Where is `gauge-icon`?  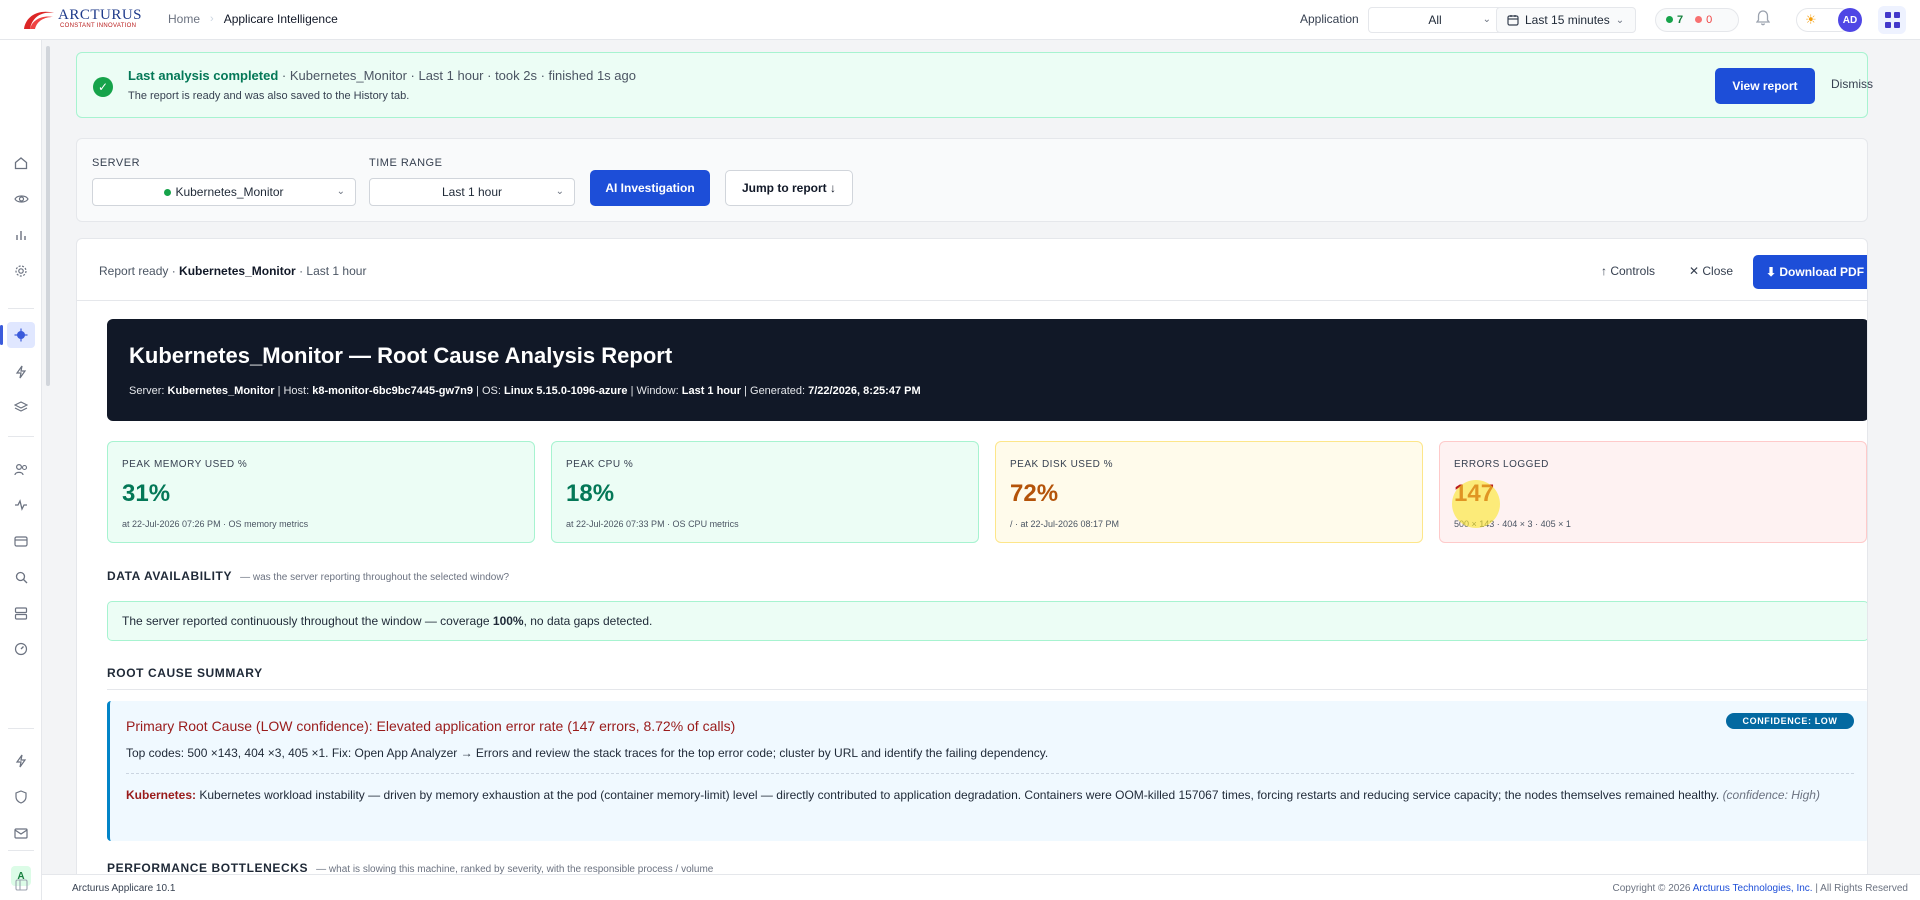
gauge-icon is located at coordinates (21, 649).